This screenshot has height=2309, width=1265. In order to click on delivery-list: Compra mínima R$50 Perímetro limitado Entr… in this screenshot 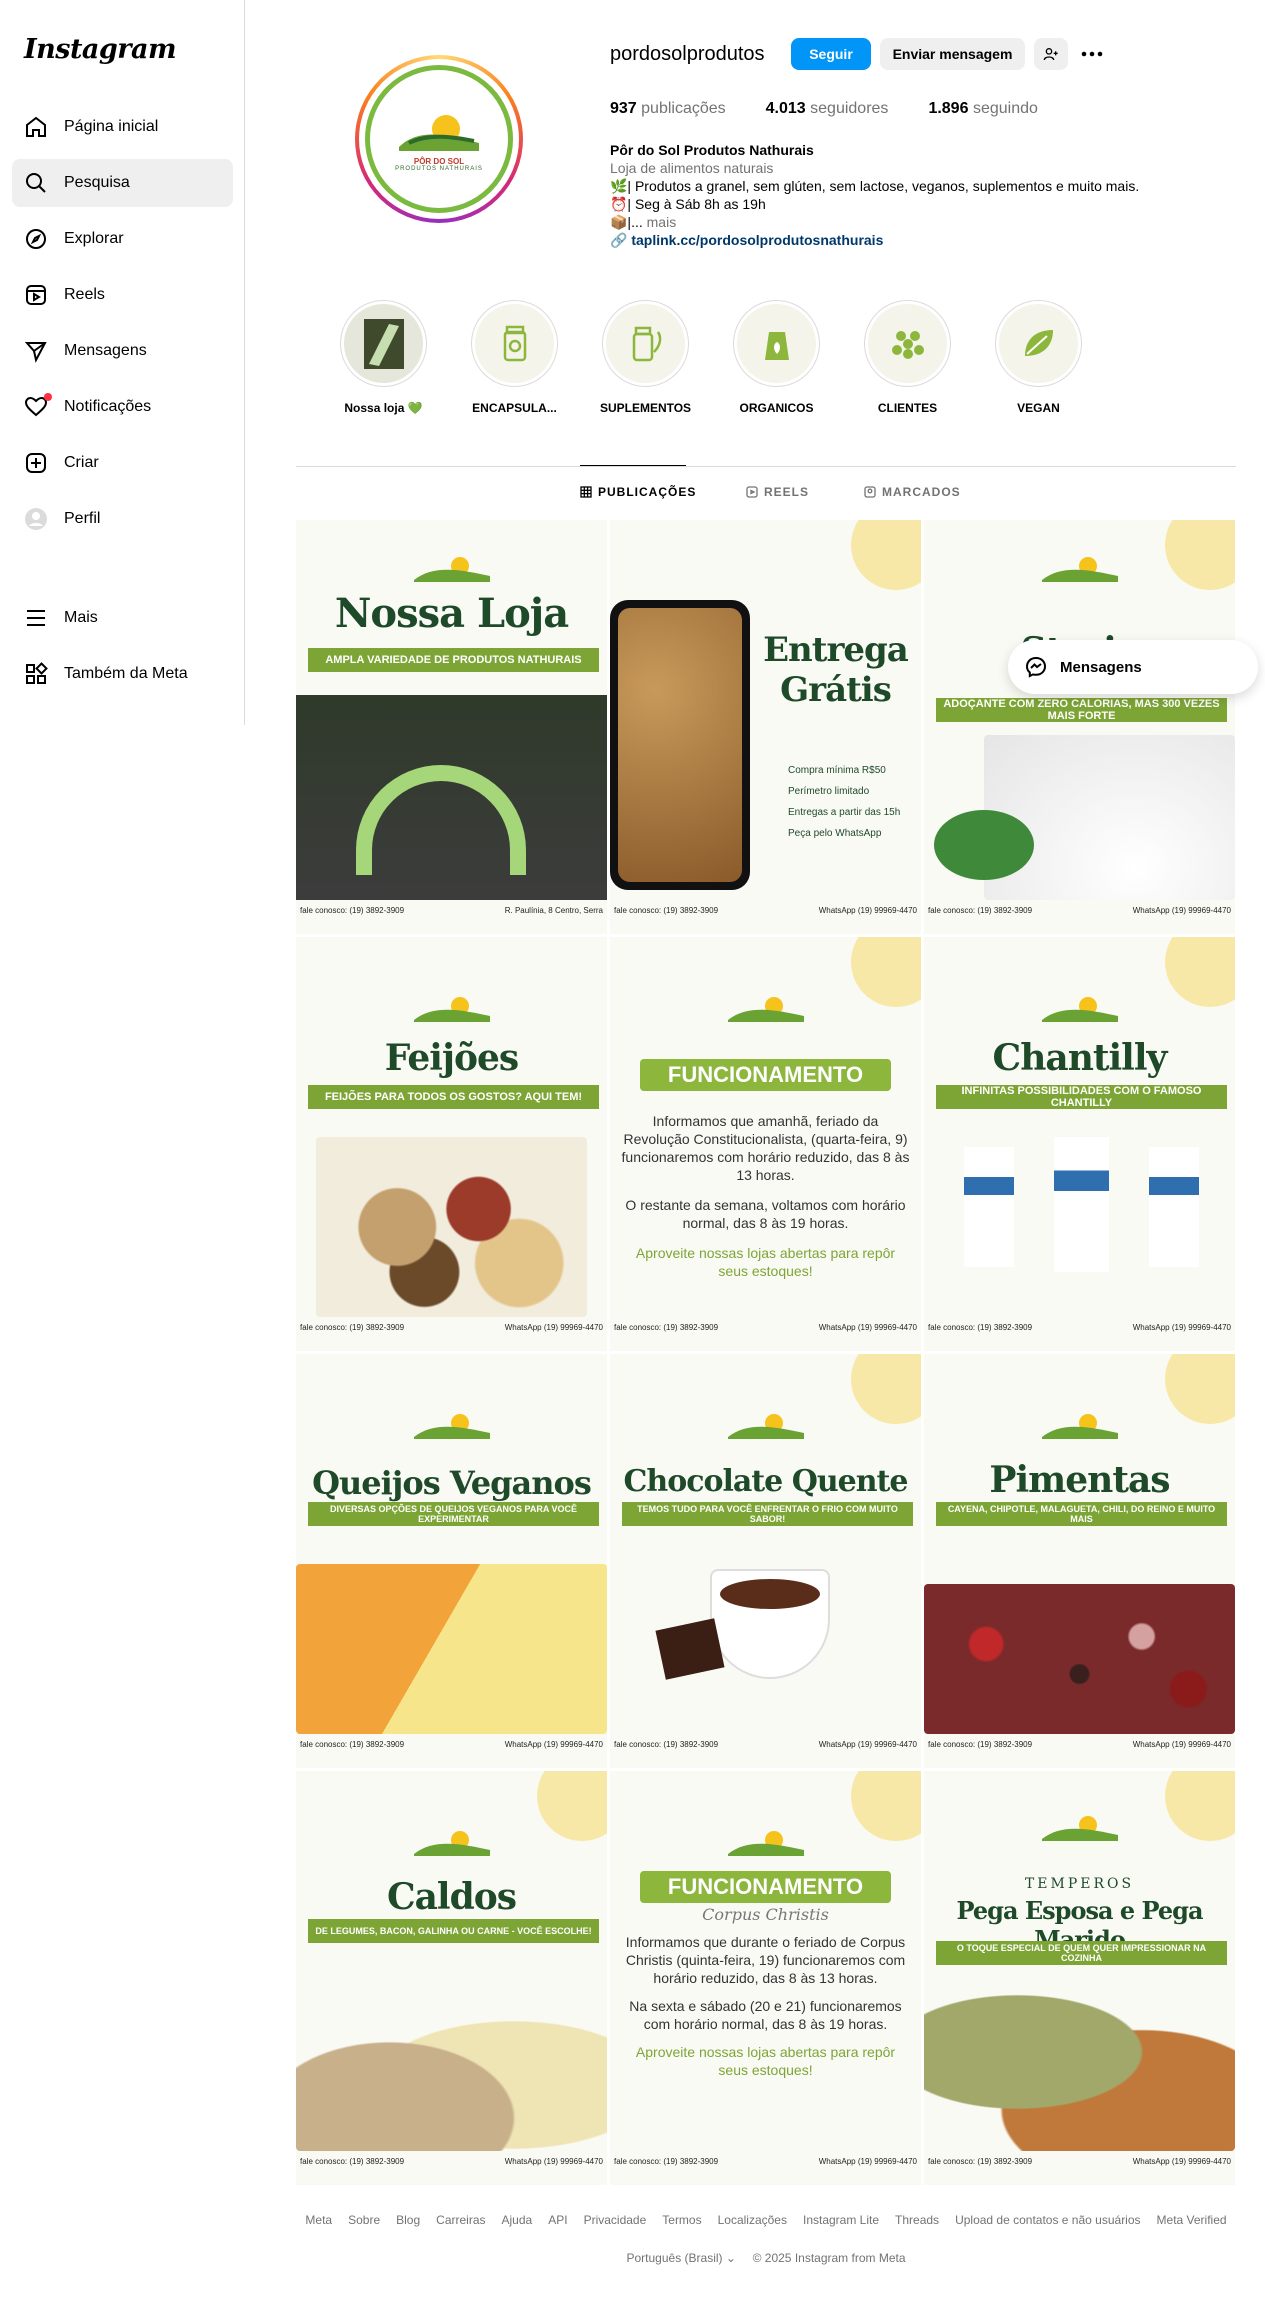, I will do `click(844, 802)`.